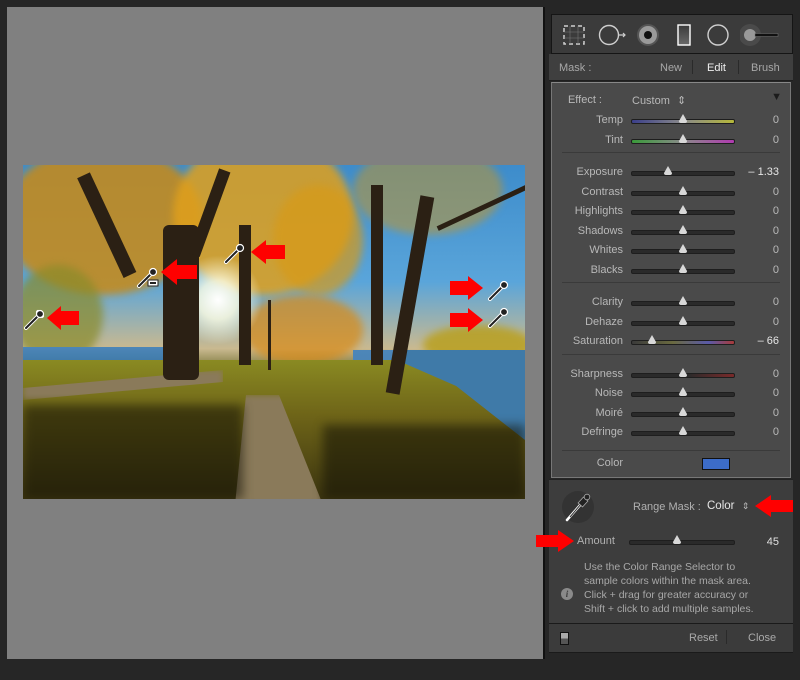 The height and width of the screenshot is (680, 800). What do you see at coordinates (598, 211) in the screenshot?
I see `slider-label: Highlights` at bounding box center [598, 211].